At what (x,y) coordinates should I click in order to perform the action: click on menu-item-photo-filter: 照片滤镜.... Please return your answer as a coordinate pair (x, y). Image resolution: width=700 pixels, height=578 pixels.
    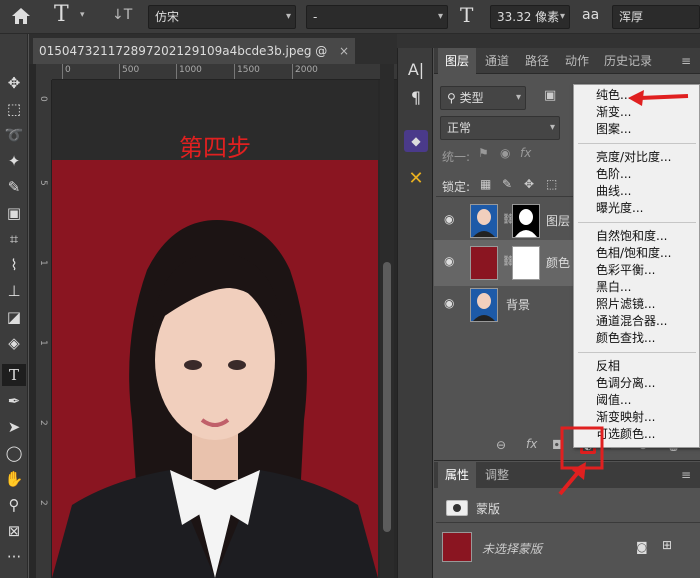
    Looking at the image, I should click on (636, 304).